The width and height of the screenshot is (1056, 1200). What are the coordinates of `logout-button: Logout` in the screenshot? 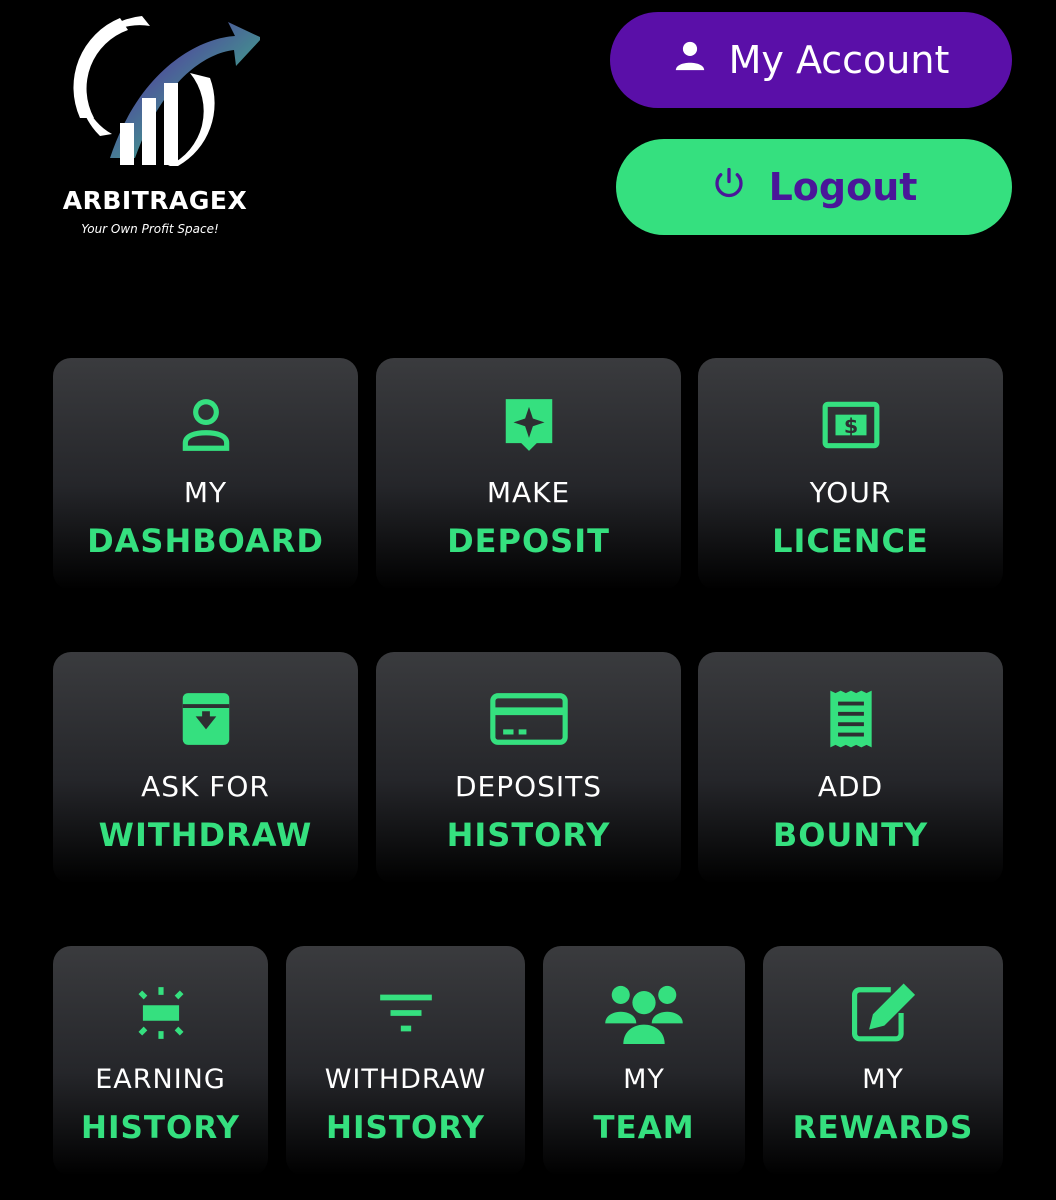 It's located at (814, 187).